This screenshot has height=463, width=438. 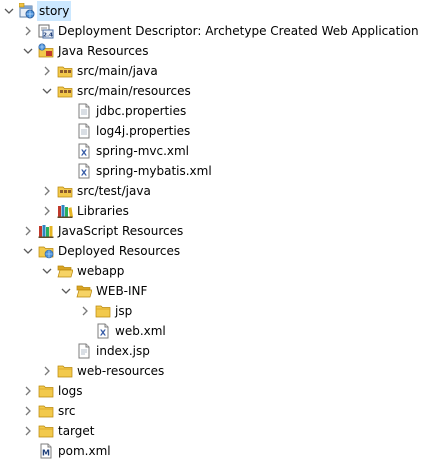 What do you see at coordinates (219, 111) in the screenshot?
I see `tree-item: jdbc.properties` at bounding box center [219, 111].